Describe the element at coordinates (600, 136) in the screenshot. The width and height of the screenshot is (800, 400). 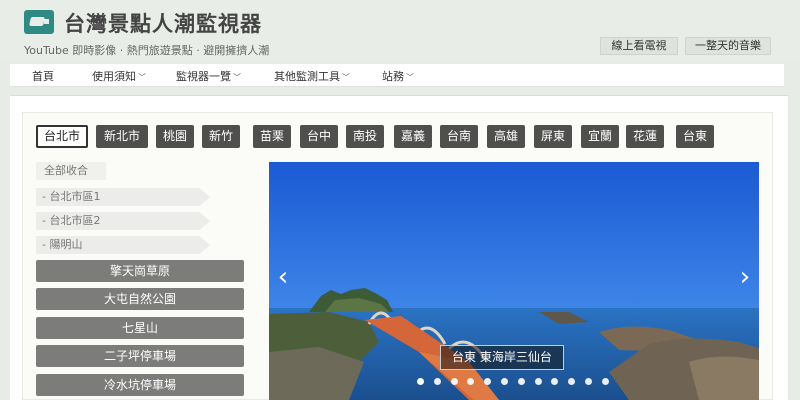
I see `tab-yilan: 宜蘭` at that location.